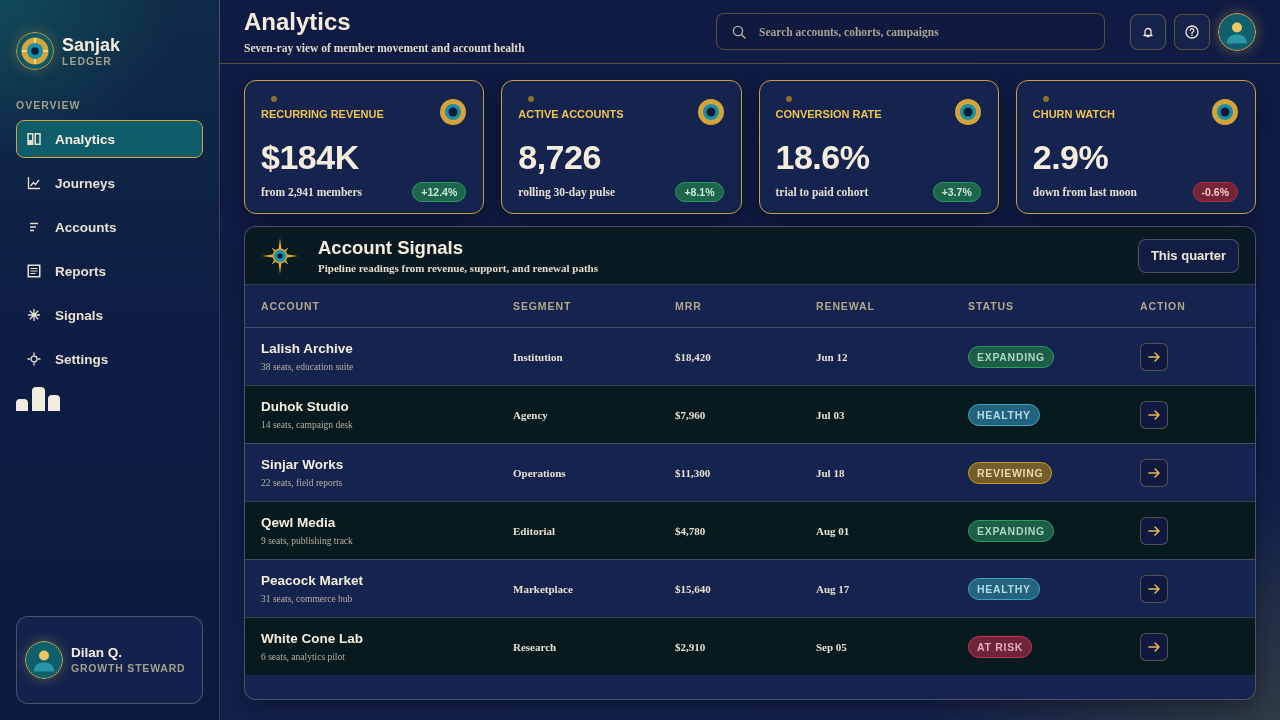 The width and height of the screenshot is (1280, 720). Describe the element at coordinates (832, 356) in the screenshot. I see `renewal-cell: Jun 12` at that location.